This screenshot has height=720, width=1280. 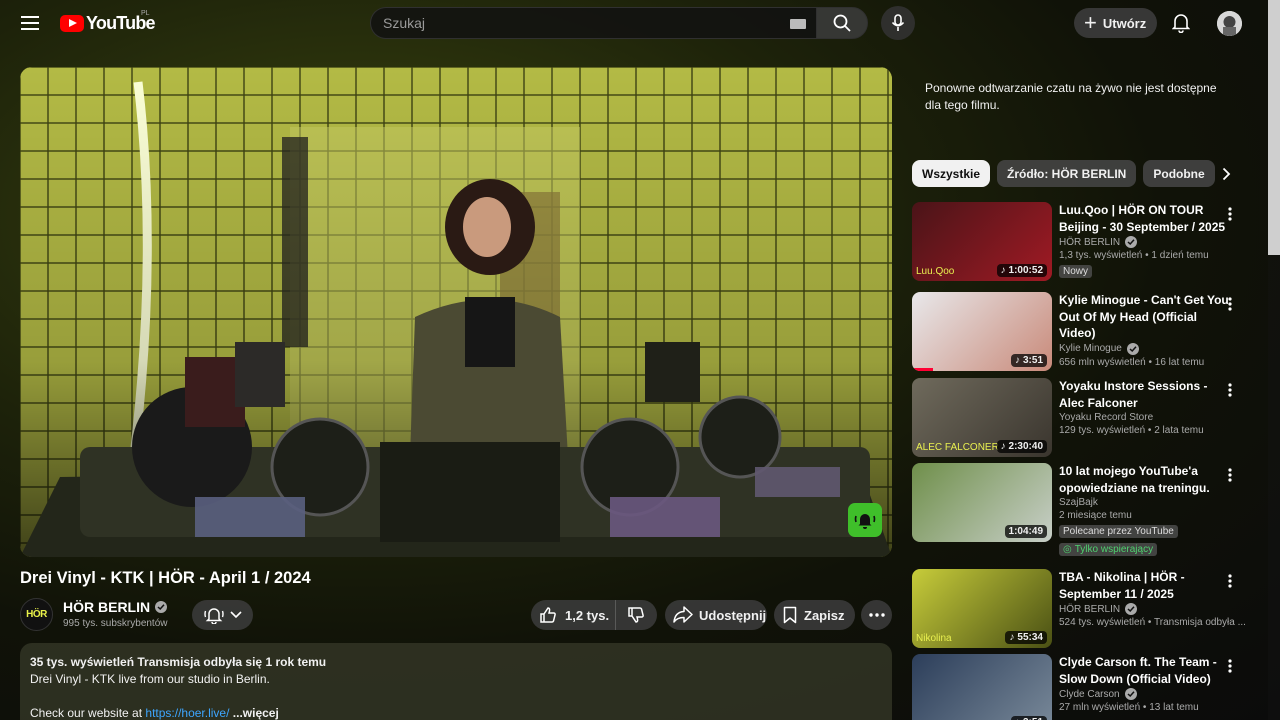 What do you see at coordinates (1032, 360) in the screenshot?
I see `duration-text: 3:51` at bounding box center [1032, 360].